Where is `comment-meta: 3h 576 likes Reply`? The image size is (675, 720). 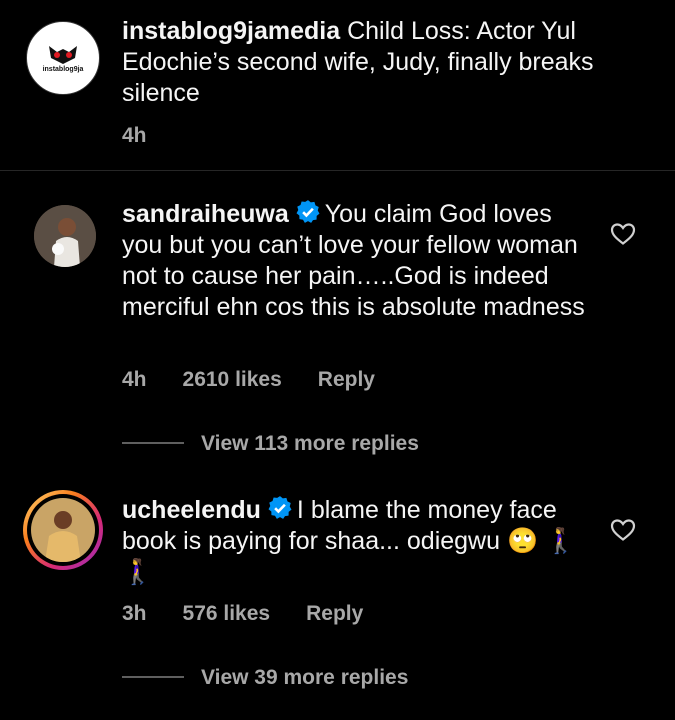
comment-meta: 3h 576 likes Reply is located at coordinates (260, 614).